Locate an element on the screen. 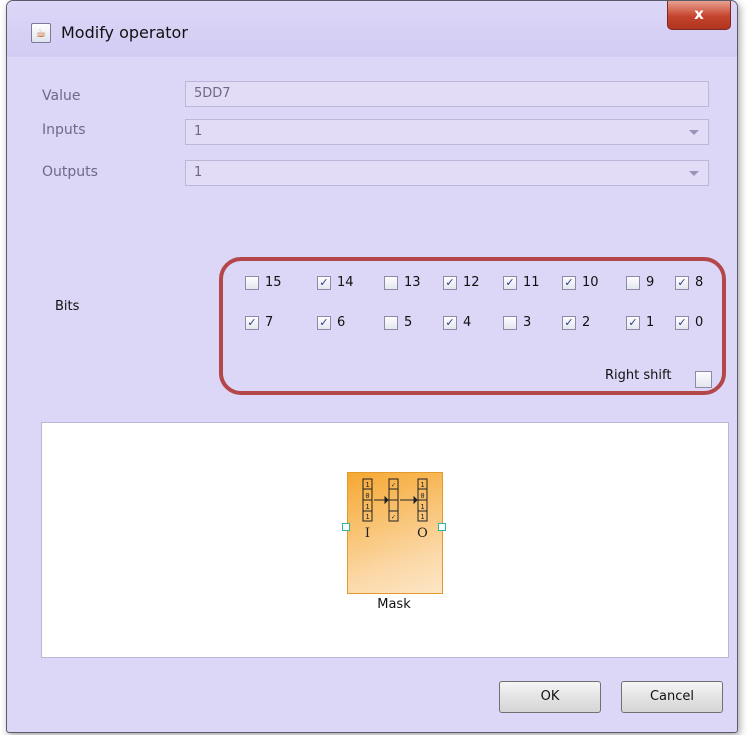 The image size is (747, 735). node-output-port-label: O is located at coordinates (422, 533).